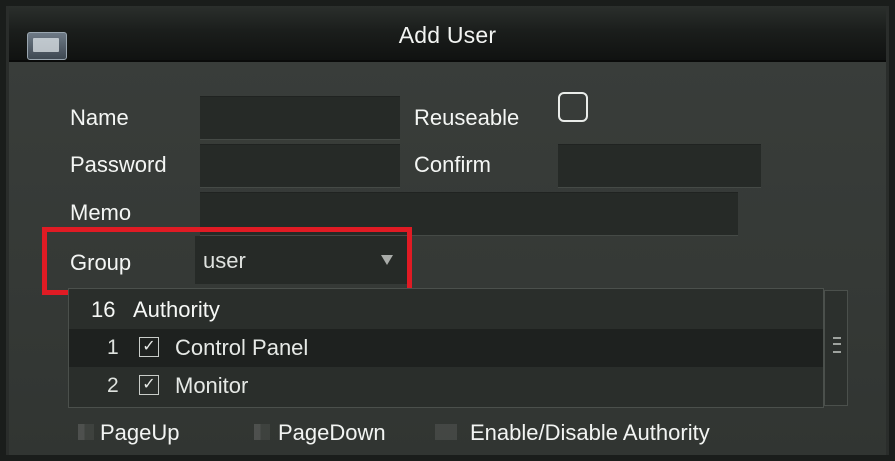  Describe the element at coordinates (103, 309) in the screenshot. I see `authority-count: 16` at that location.